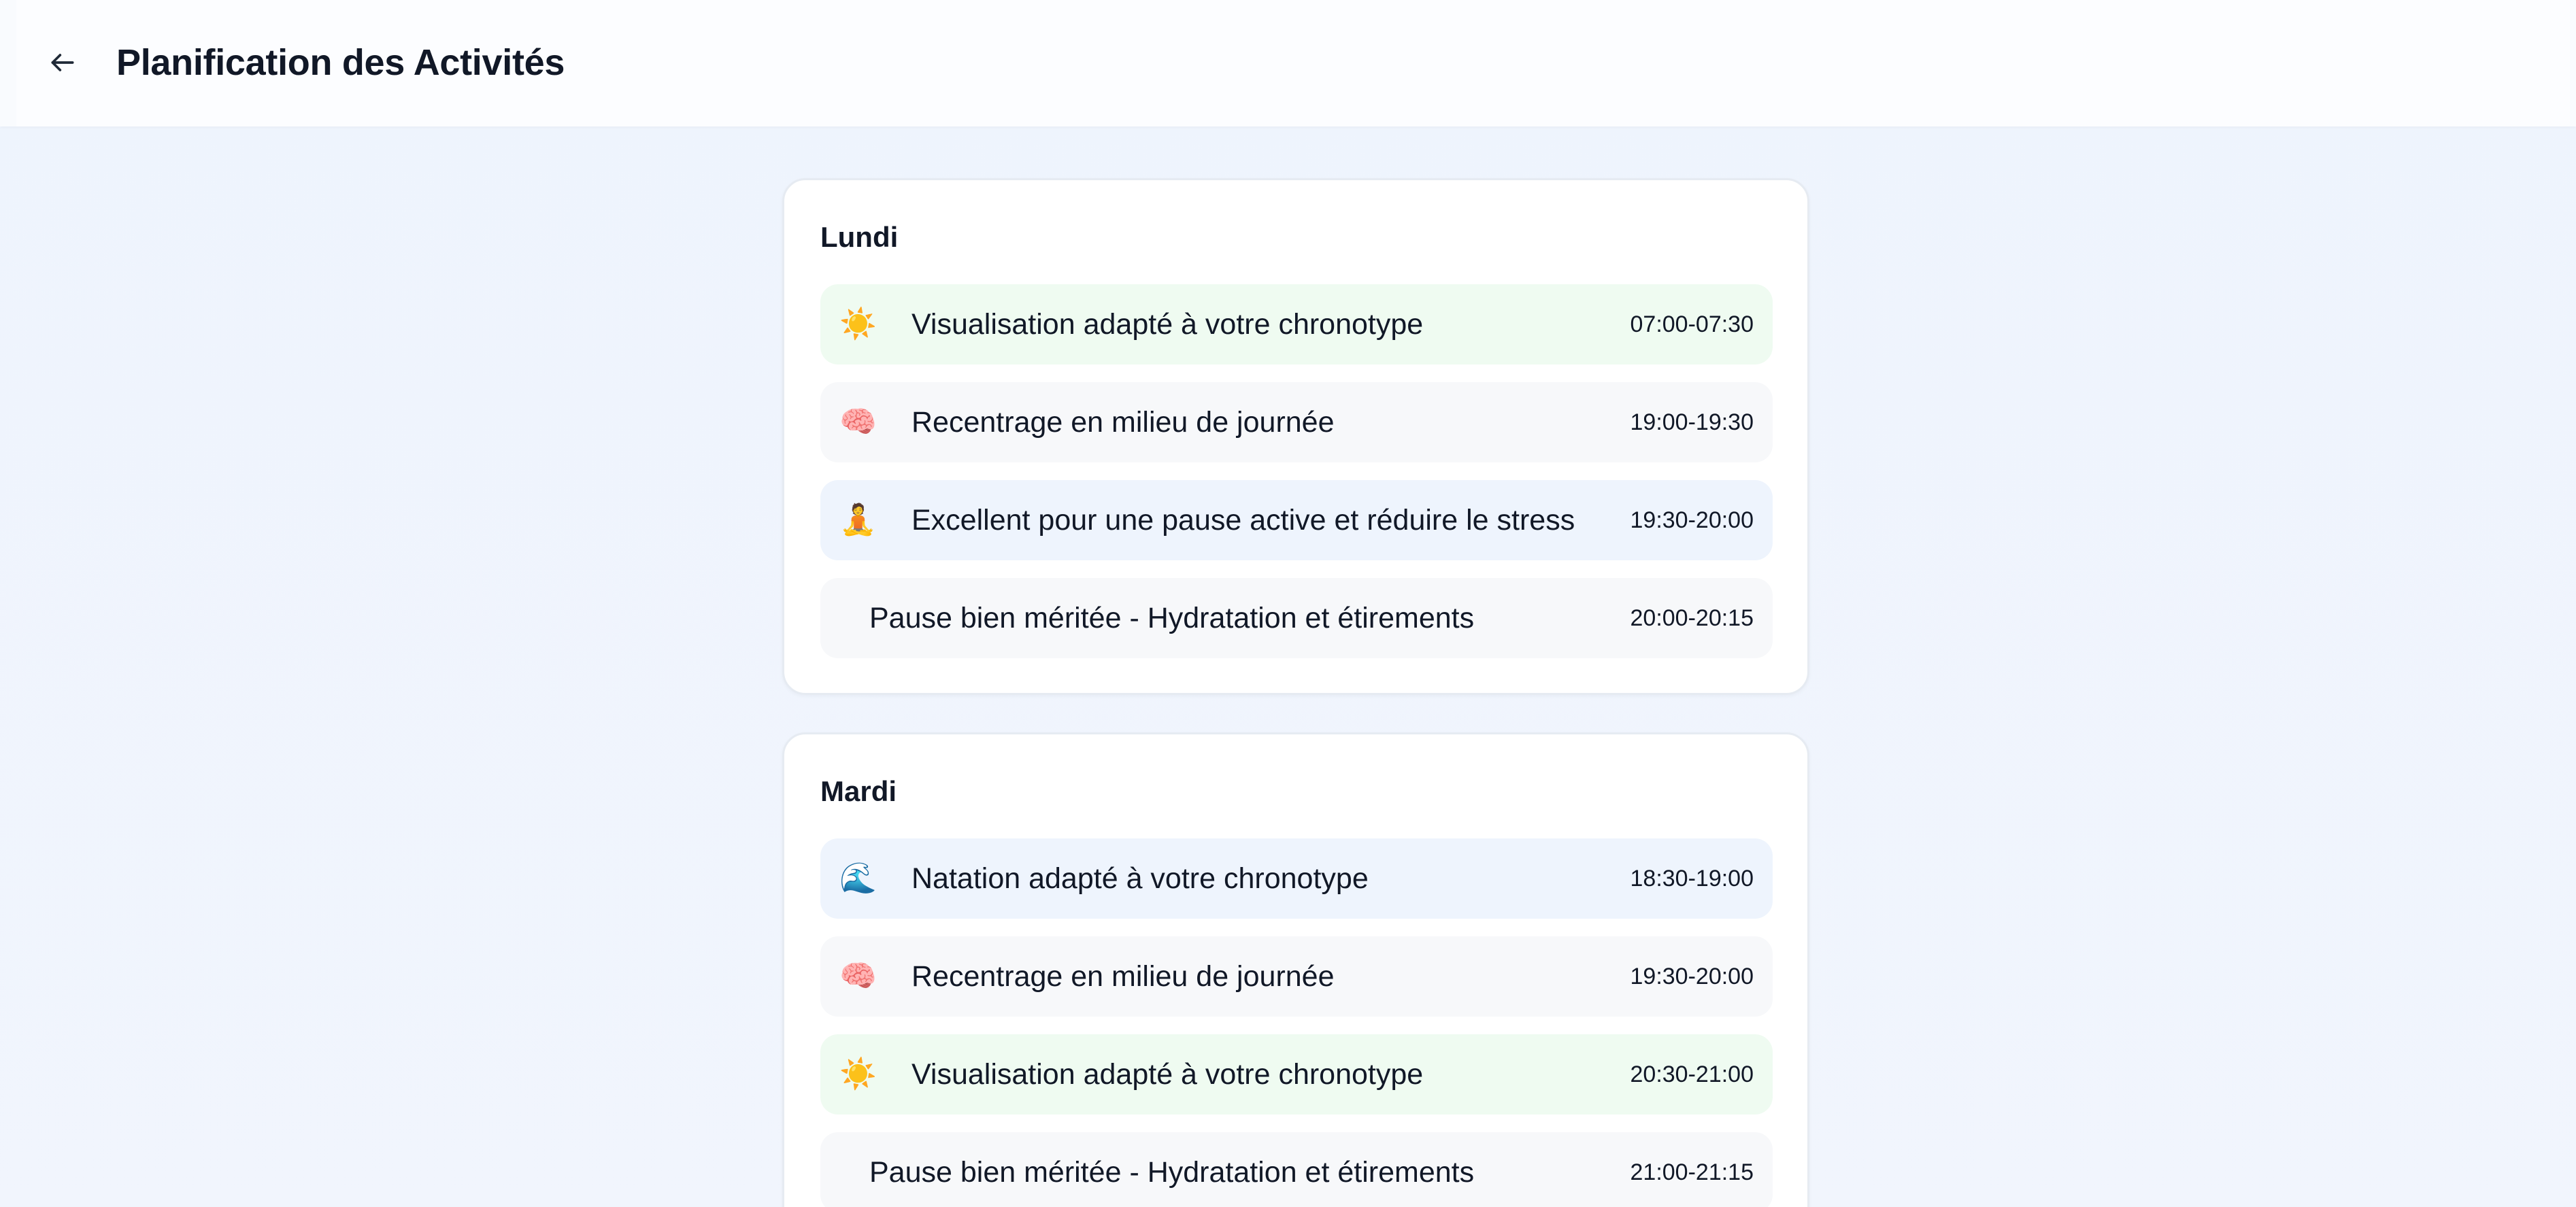 The width and height of the screenshot is (2576, 1207). What do you see at coordinates (1692, 422) in the screenshot?
I see `activity-time: 19:00-19:30` at bounding box center [1692, 422].